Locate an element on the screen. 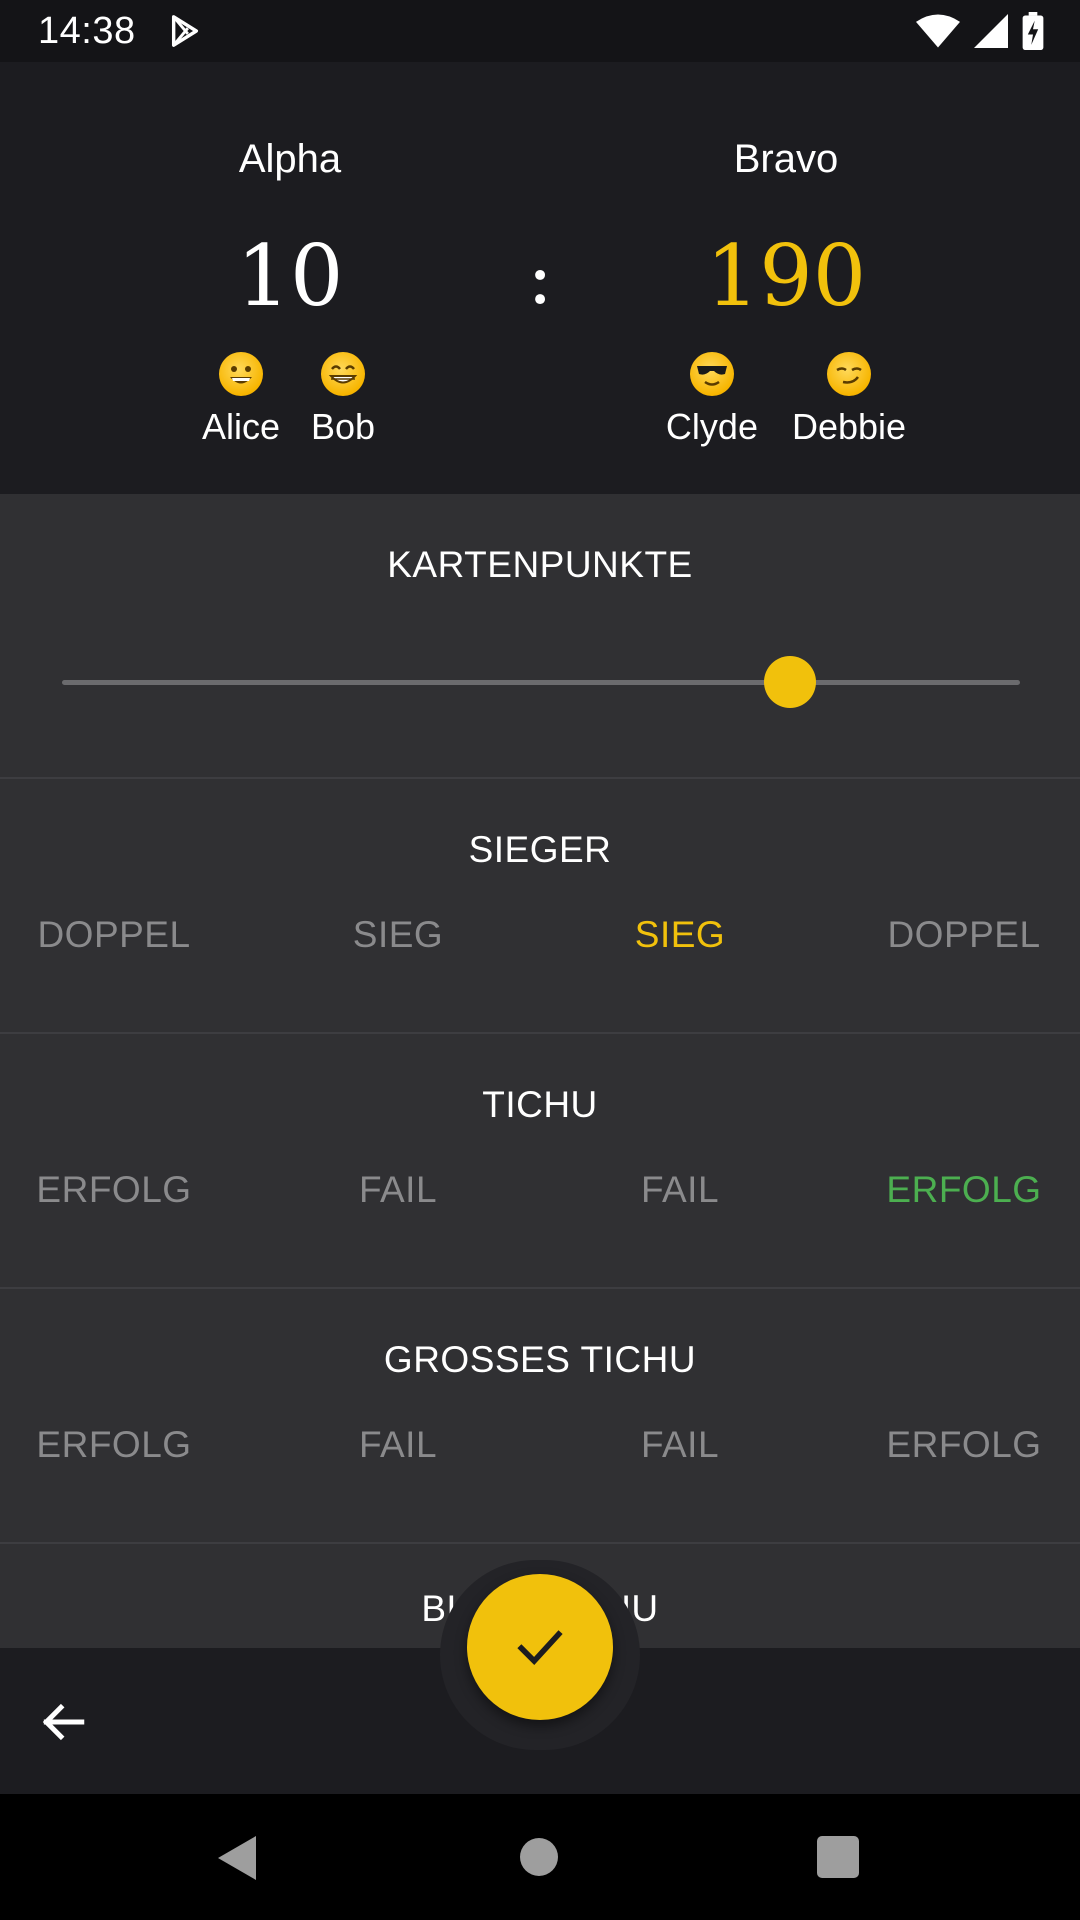 The image size is (1080, 1920). section-title: TICHU is located at coordinates (540, 1104).